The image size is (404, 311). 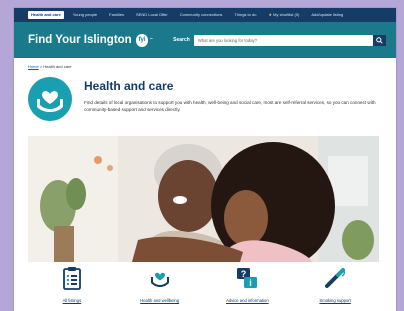 What do you see at coordinates (201, 15) in the screenshot?
I see `nav-item-community-connections: Community connections` at bounding box center [201, 15].